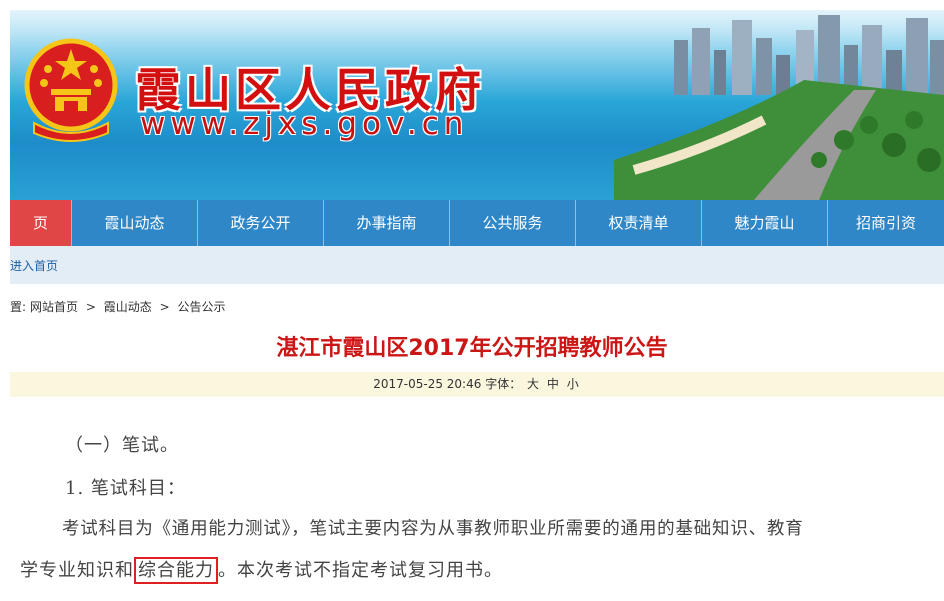  What do you see at coordinates (513, 223) in the screenshot?
I see `nav-item-public-services: 公共服务` at bounding box center [513, 223].